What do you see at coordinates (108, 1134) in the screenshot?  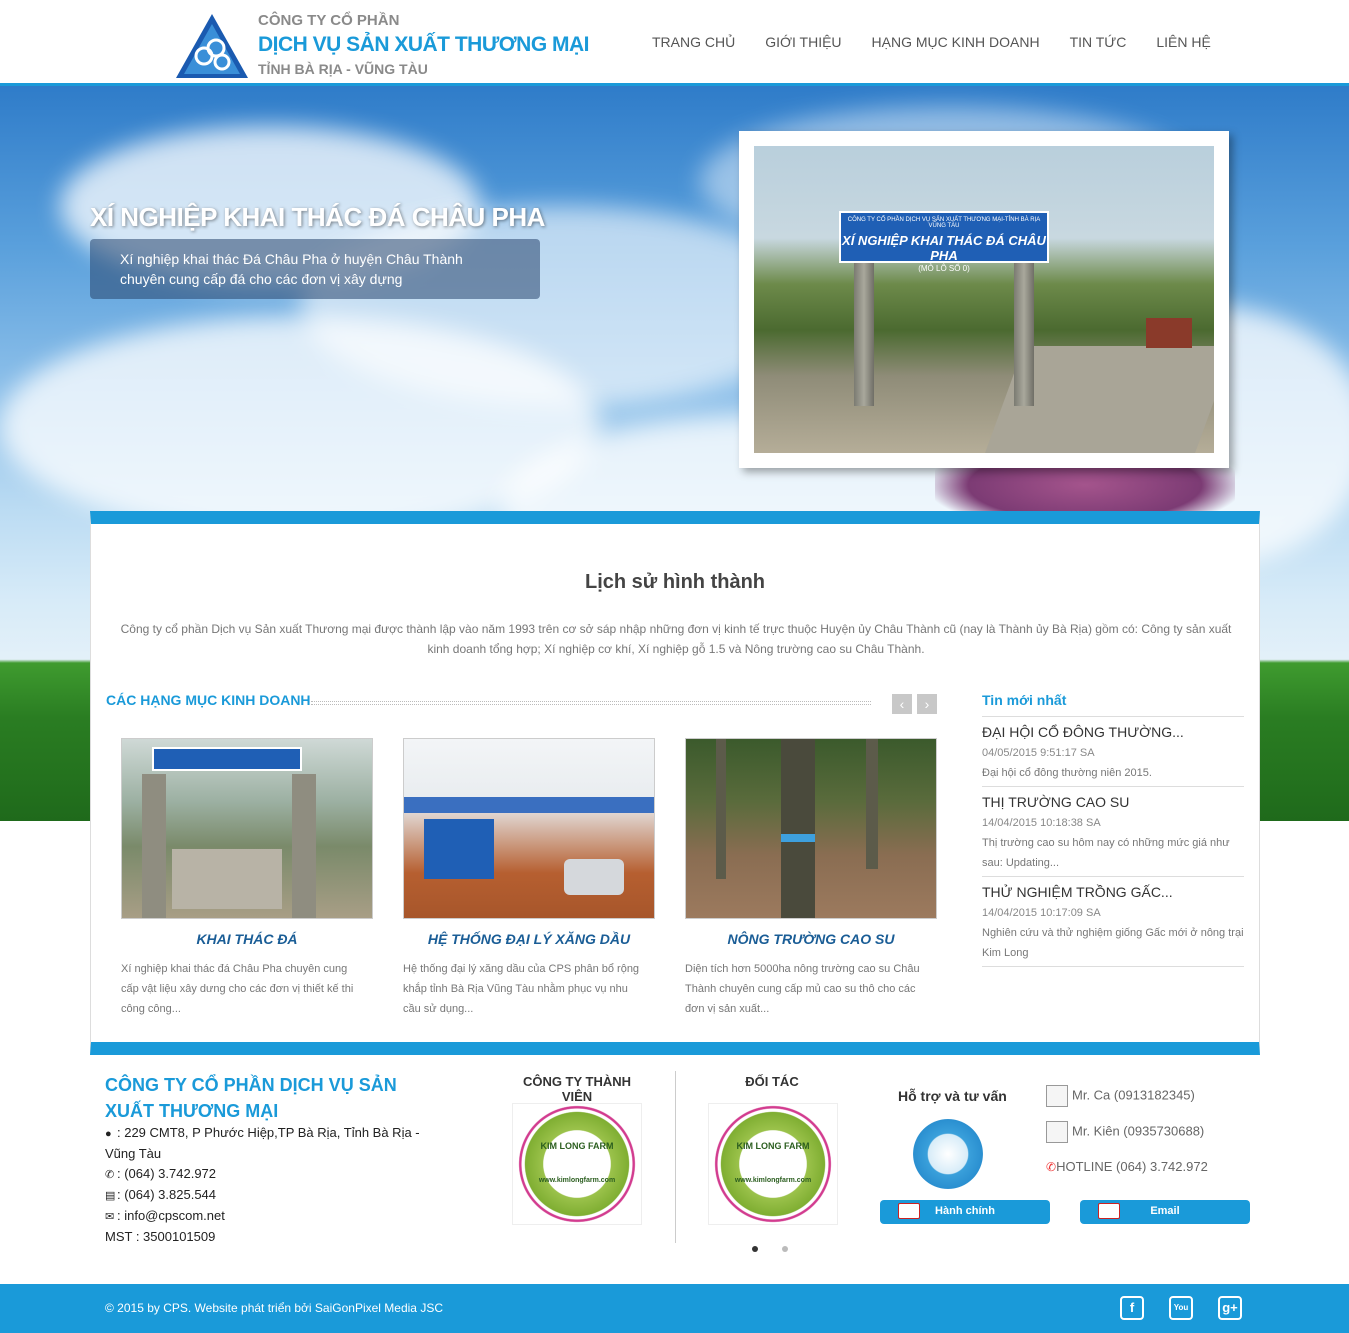 I see `map-marker-icon: ●` at bounding box center [108, 1134].